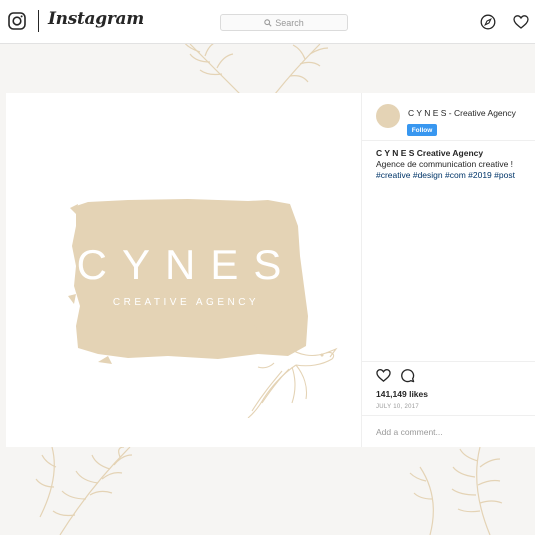  Describe the element at coordinates (456, 491) in the screenshot. I see `olive-branch-decoration-bottom-right` at that location.